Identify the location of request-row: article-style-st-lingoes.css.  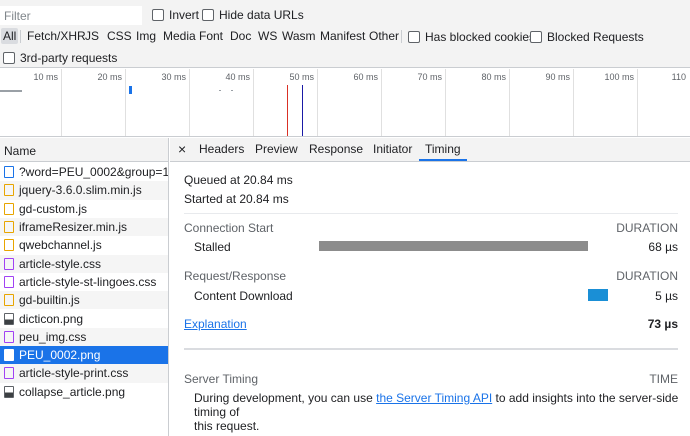
(84, 282).